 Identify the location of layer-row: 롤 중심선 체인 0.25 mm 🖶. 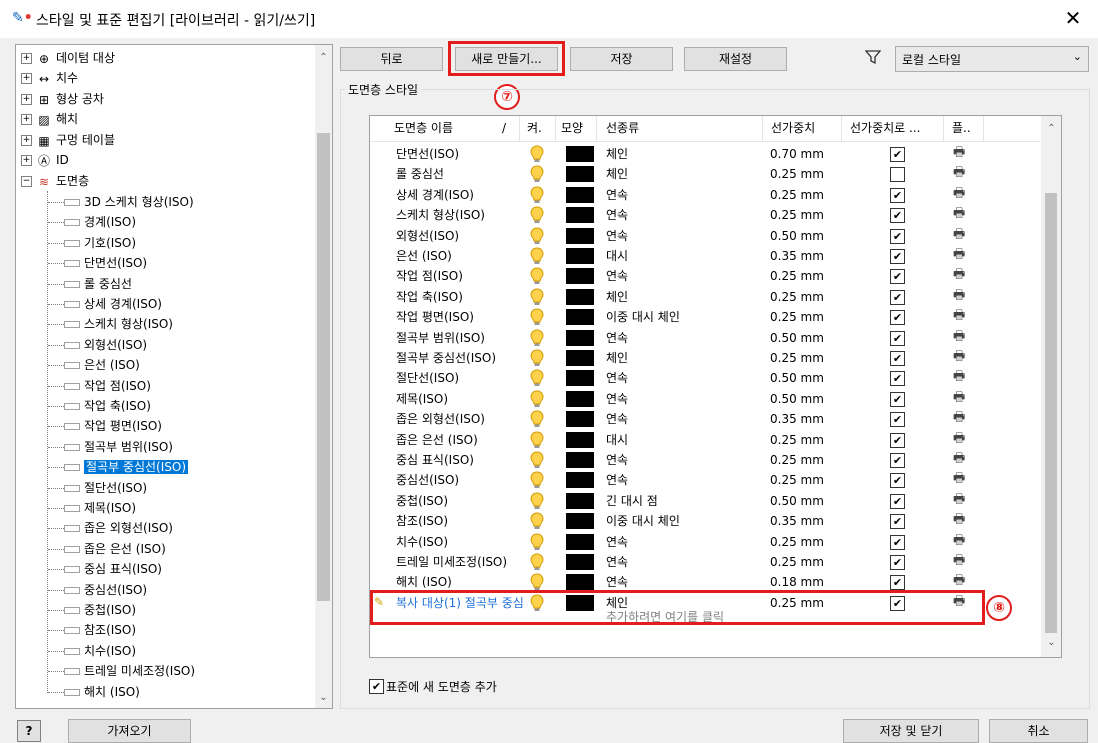
(705, 174).